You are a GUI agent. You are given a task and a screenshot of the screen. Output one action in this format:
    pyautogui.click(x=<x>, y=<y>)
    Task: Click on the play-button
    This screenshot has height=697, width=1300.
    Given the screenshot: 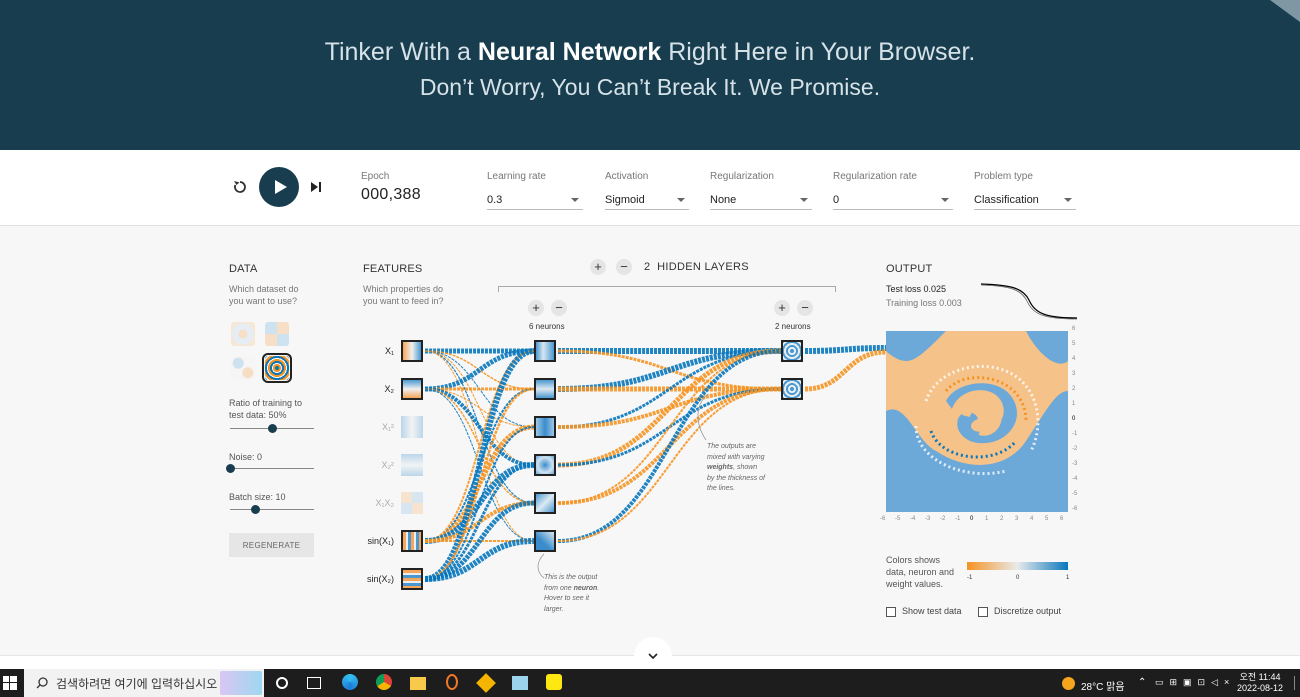 What is the action you would take?
    pyautogui.click(x=279, y=187)
    